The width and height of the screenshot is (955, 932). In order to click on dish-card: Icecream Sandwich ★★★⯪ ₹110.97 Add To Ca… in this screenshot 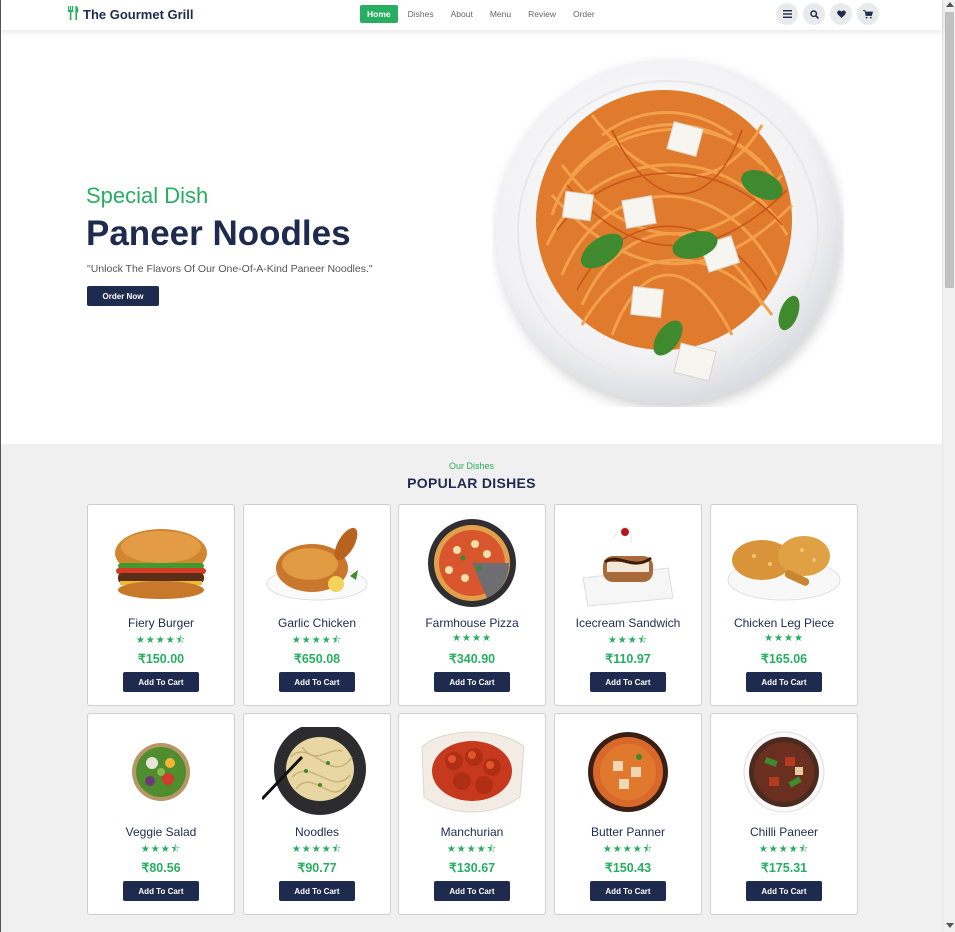, I will do `click(628, 605)`.